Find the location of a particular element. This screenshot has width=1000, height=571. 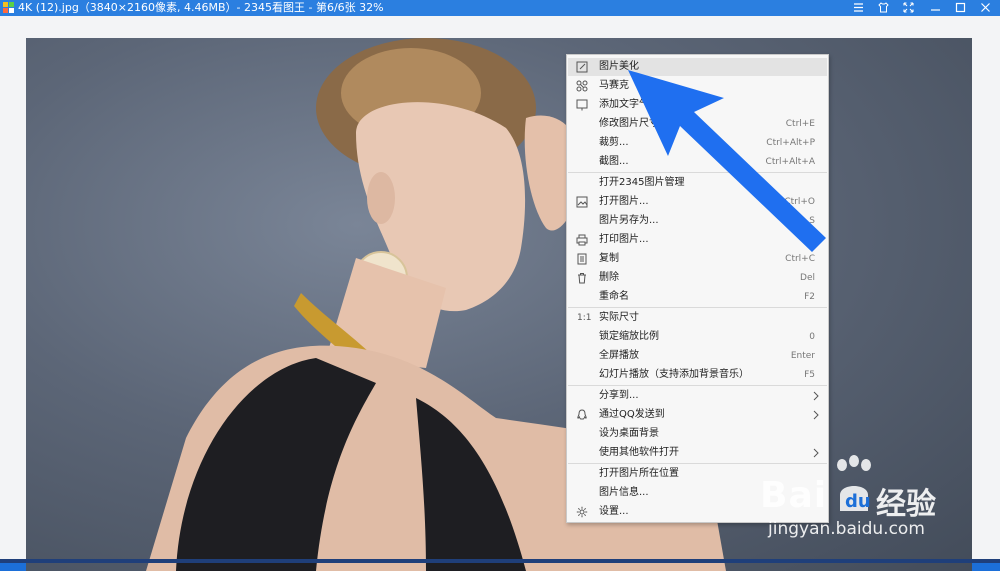

trash-icon is located at coordinates (582, 278).